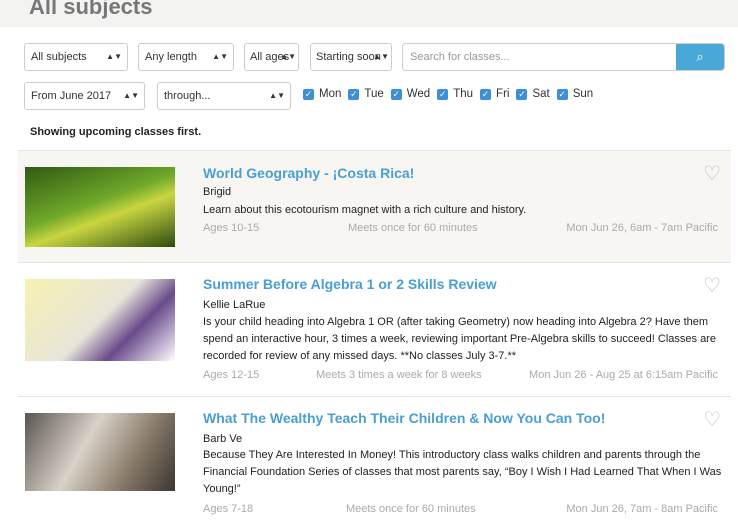 The image size is (738, 526). What do you see at coordinates (71, 96) in the screenshot?
I see `from-value: From June 2017` at bounding box center [71, 96].